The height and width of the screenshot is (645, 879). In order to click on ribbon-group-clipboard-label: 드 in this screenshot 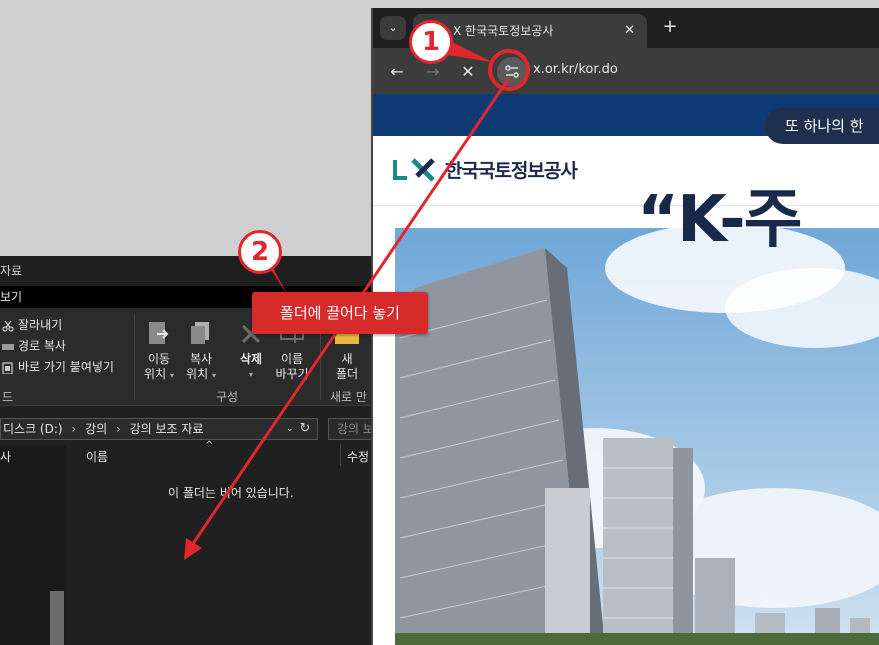, I will do `click(8, 397)`.